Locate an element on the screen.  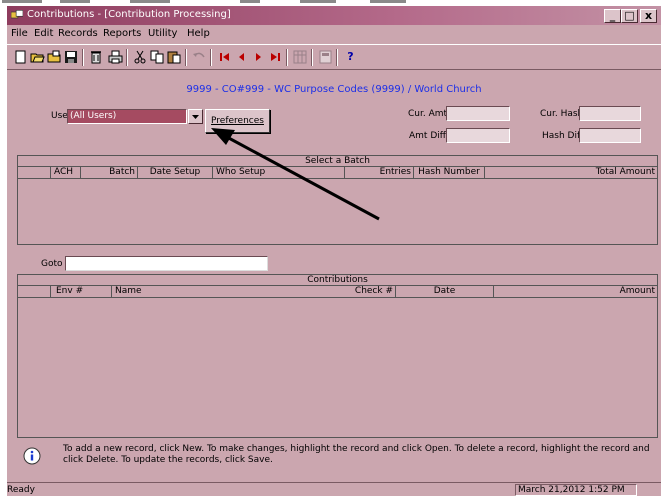
chevron-down-icon is located at coordinates (195, 117).